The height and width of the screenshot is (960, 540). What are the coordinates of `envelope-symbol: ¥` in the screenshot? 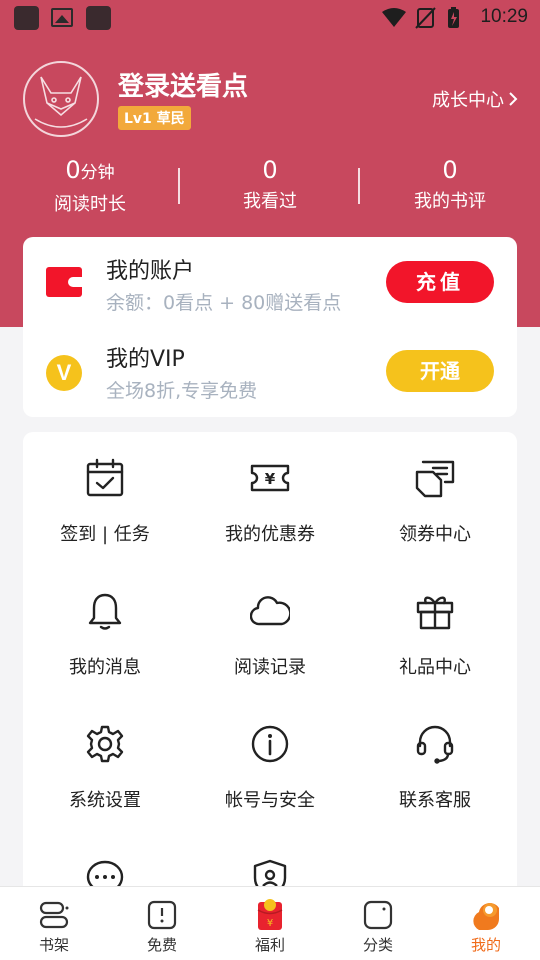 It's located at (270, 923).